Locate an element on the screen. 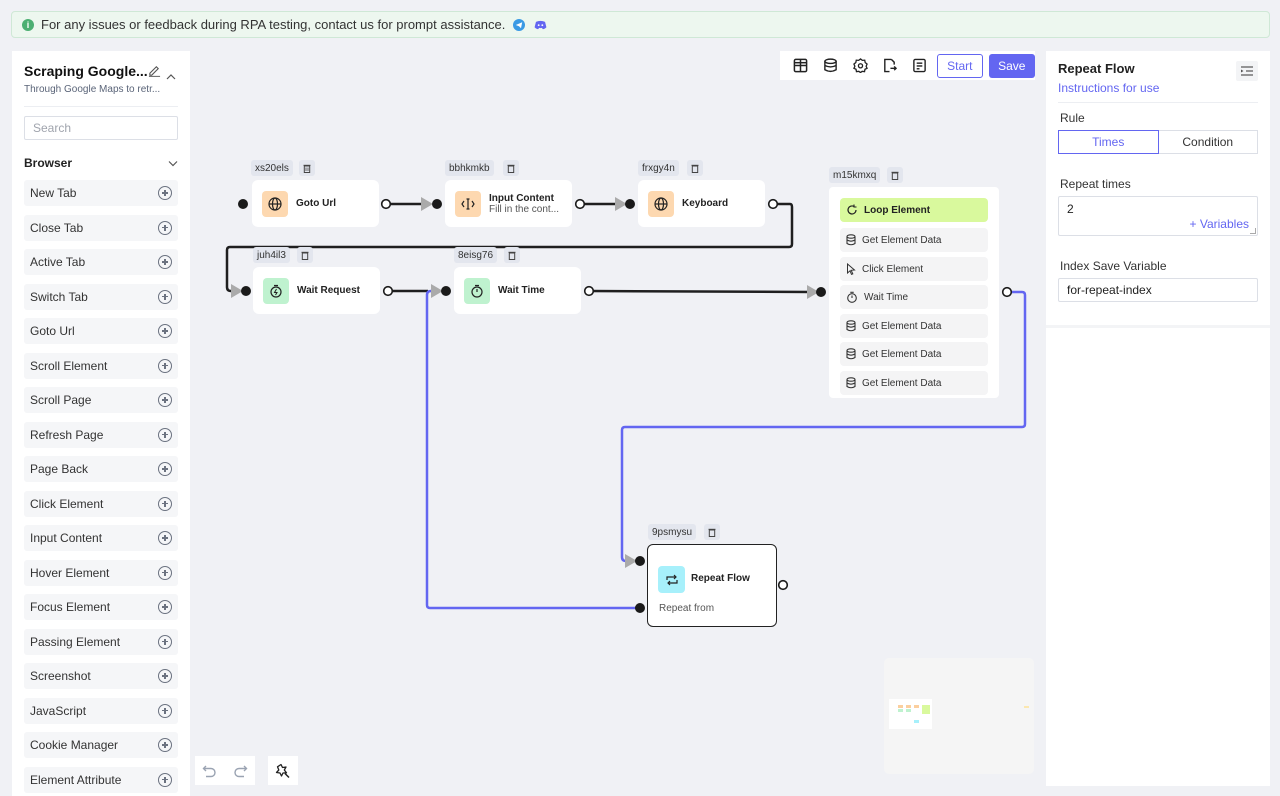  action-item: Cookie Manager is located at coordinates (101, 745).